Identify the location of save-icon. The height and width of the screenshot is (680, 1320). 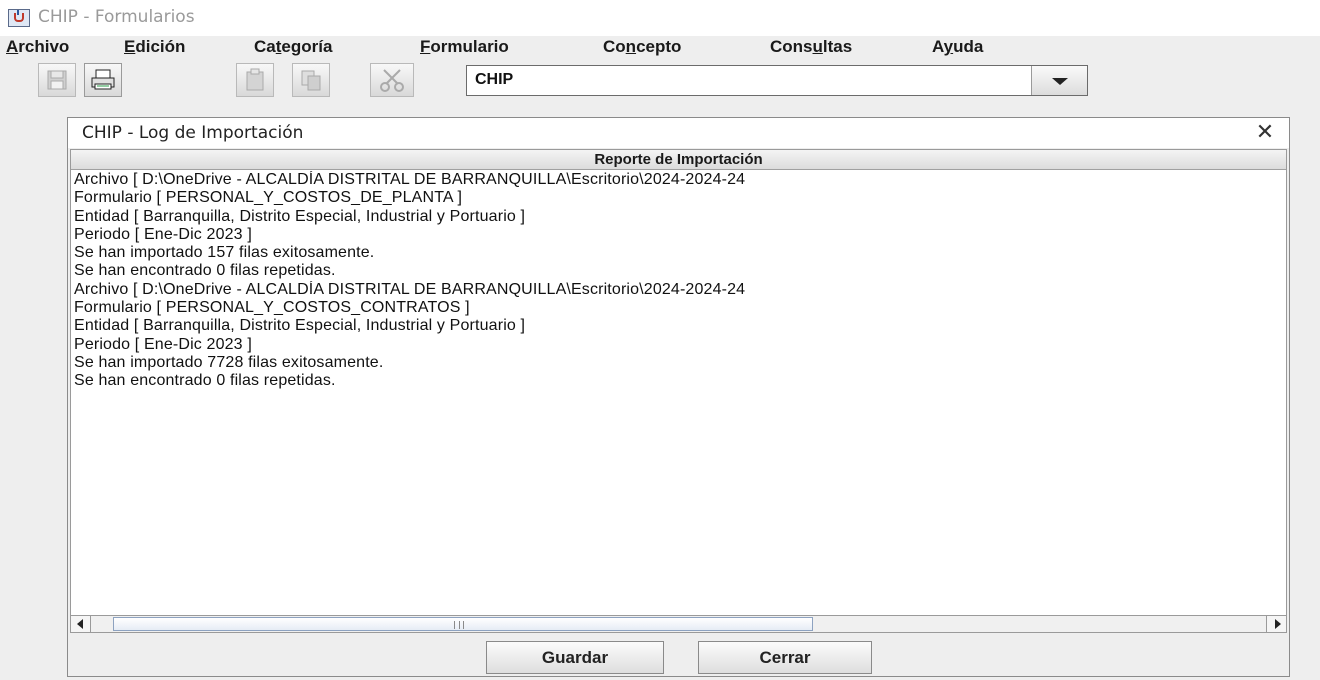
(57, 80).